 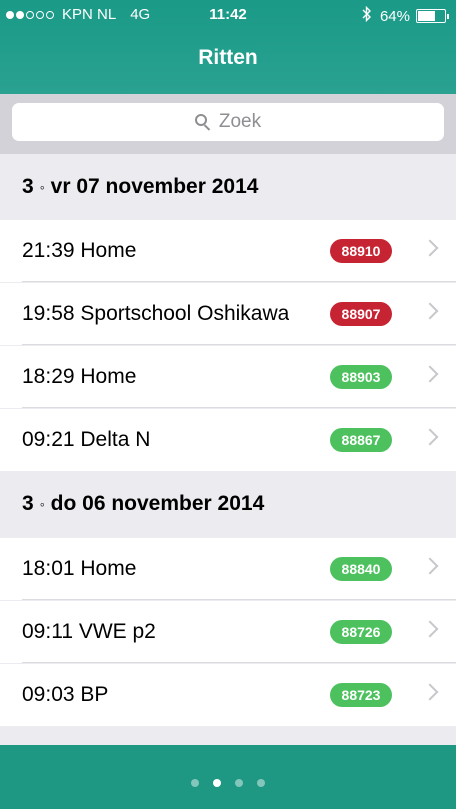 I want to click on ride-number-badge: 88723, so click(x=361, y=695).